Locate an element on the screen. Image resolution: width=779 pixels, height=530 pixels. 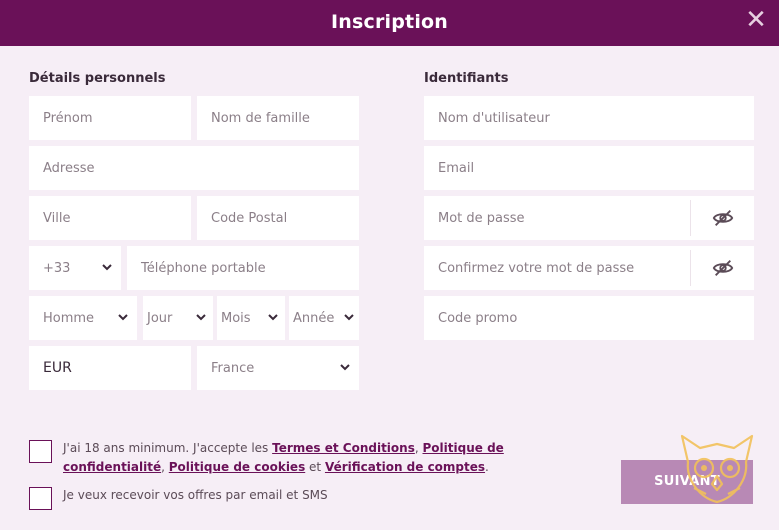
day-value: Jour is located at coordinates (160, 318).